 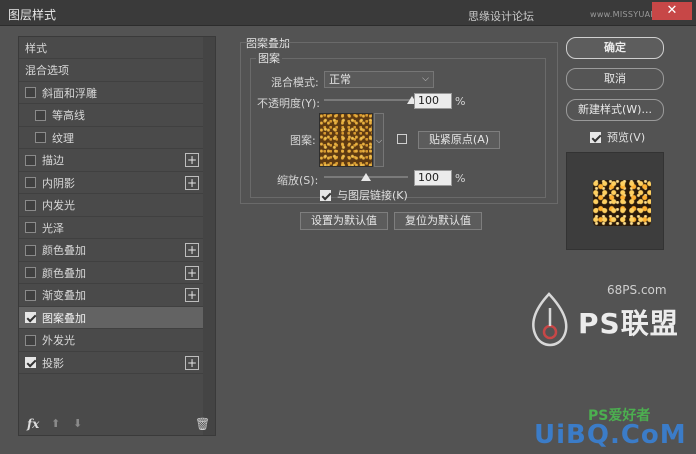 What do you see at coordinates (32, 15) in the screenshot?
I see `window-title: 图层样式` at bounding box center [32, 15].